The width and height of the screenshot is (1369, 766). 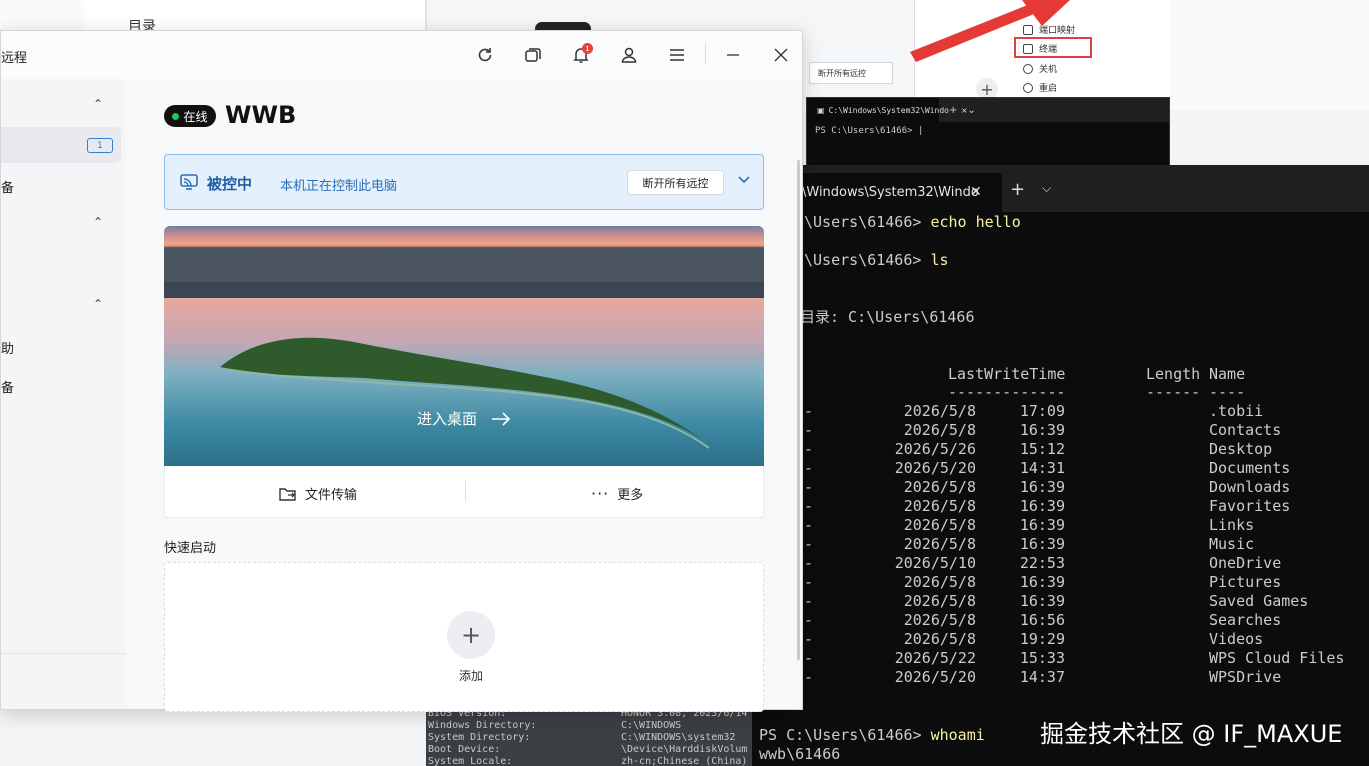 What do you see at coordinates (629, 55) in the screenshot?
I see `user-icon` at bounding box center [629, 55].